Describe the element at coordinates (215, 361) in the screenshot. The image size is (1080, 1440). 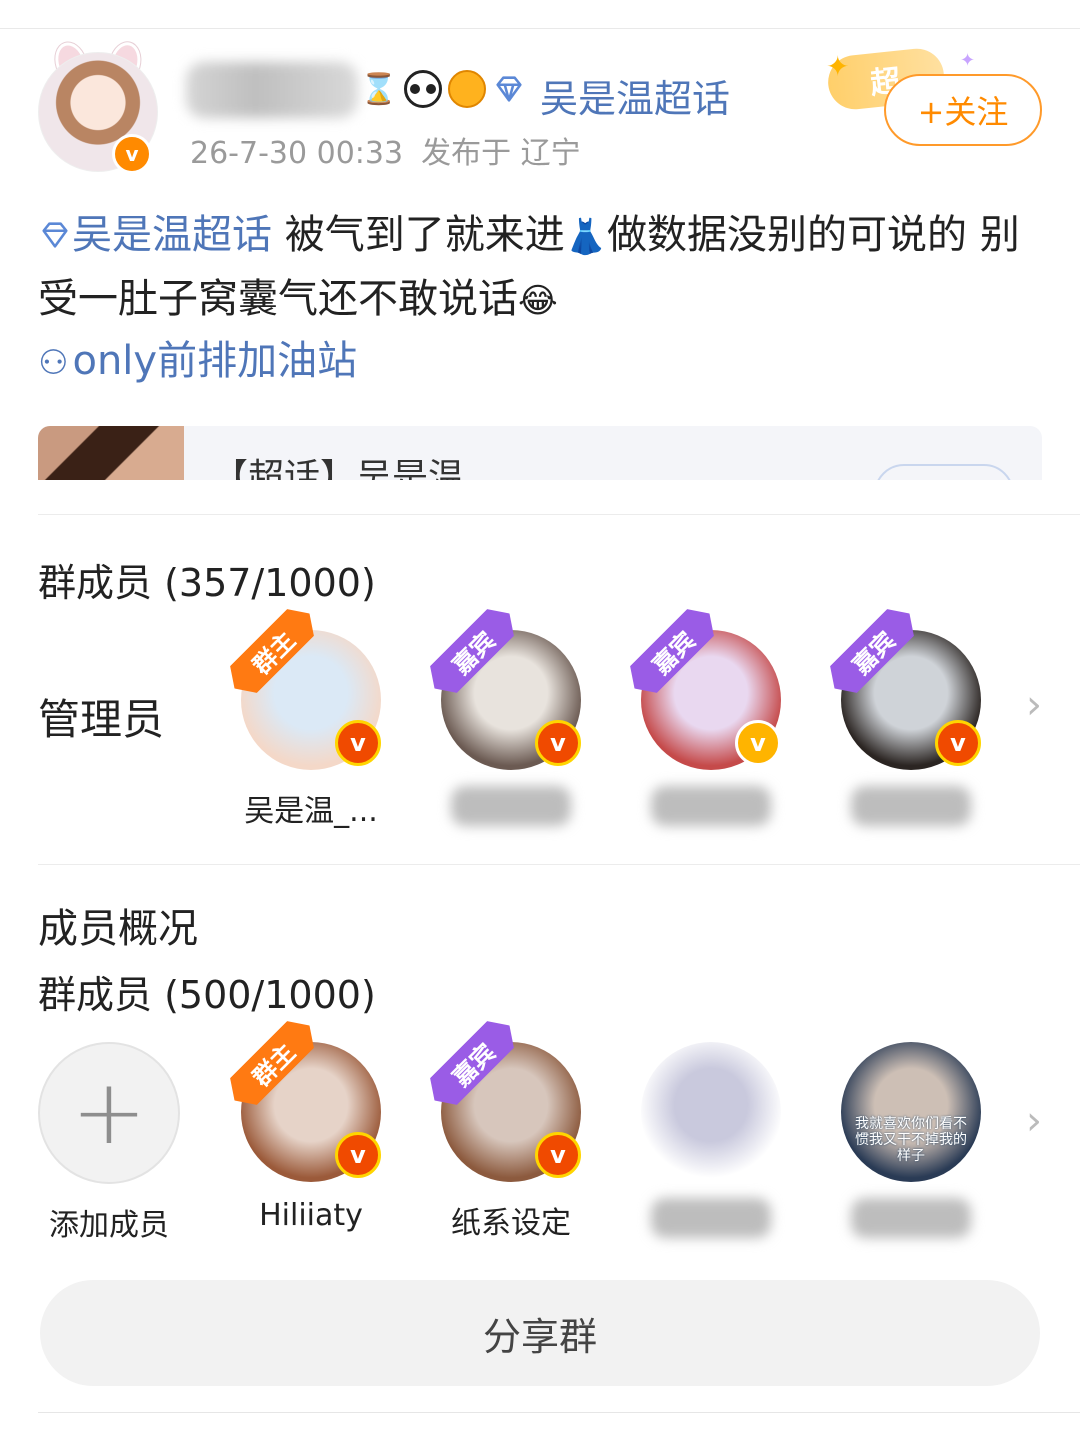
I see `group-link-label: only前排加油站` at that location.